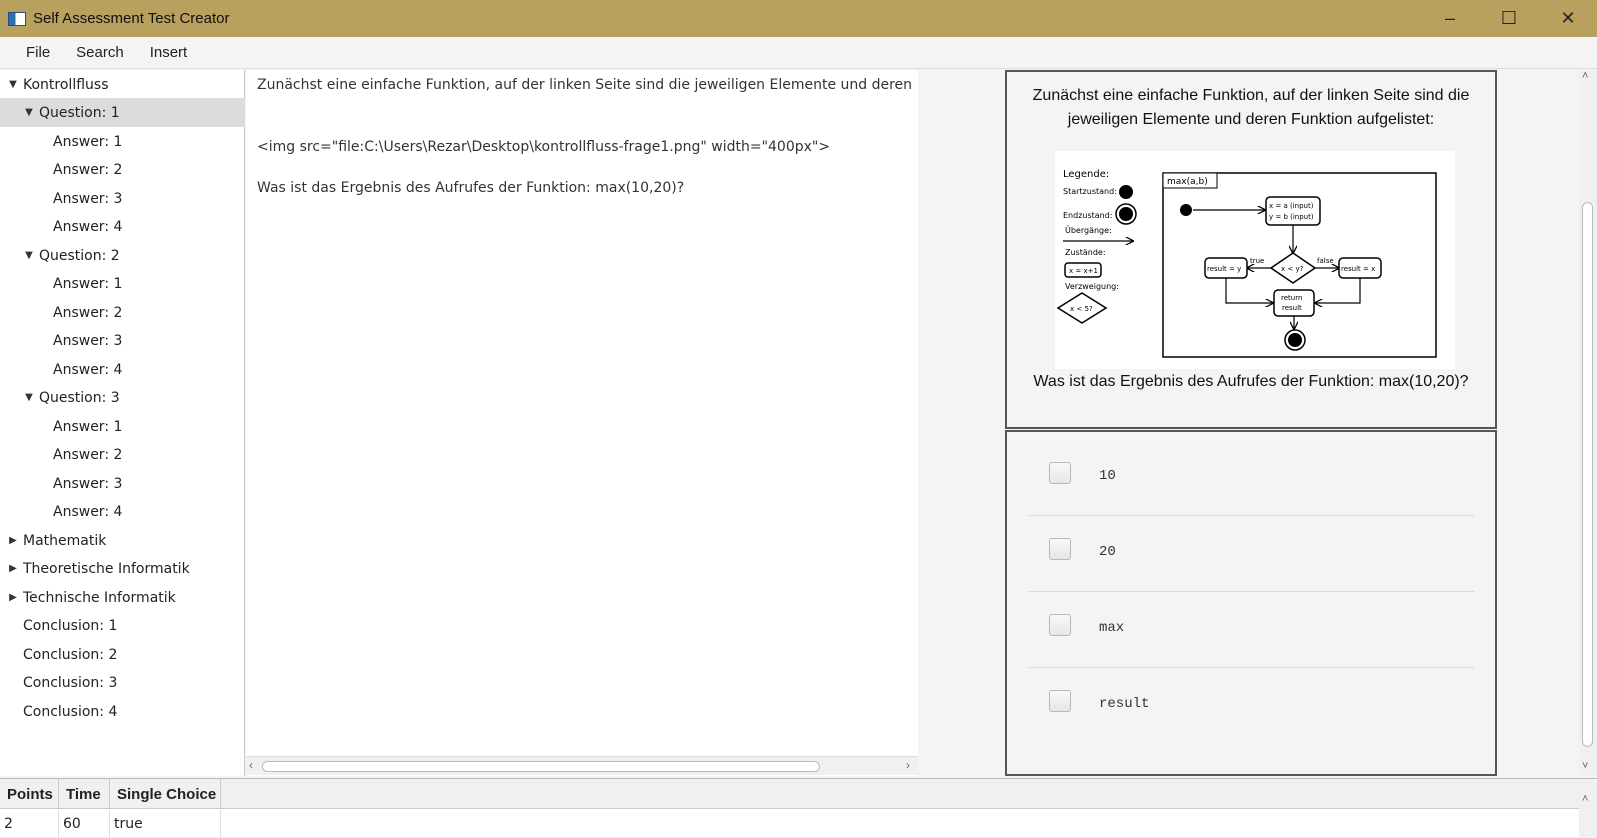 The height and width of the screenshot is (838, 1597). Describe the element at coordinates (122, 654) in the screenshot. I see `tree-node-conclusion: Conclusion: 2` at that location.